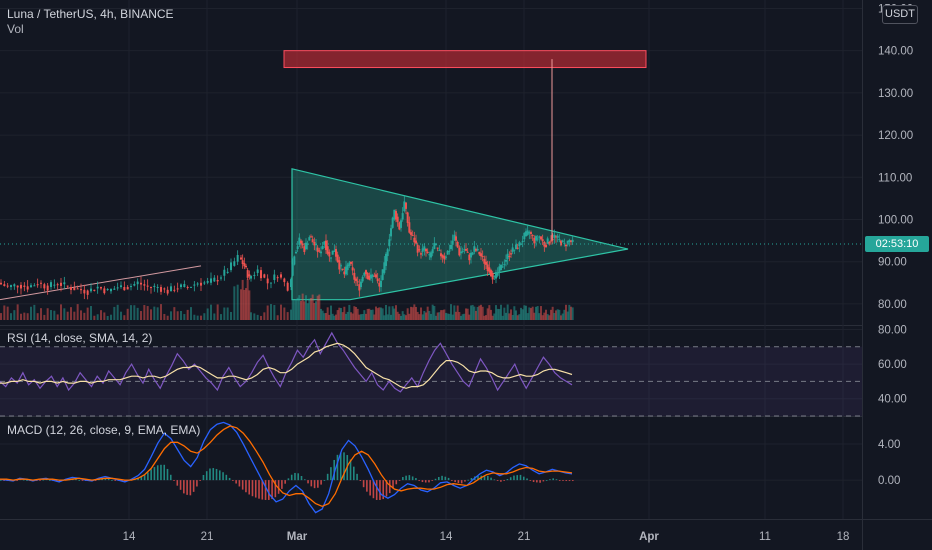 The width and height of the screenshot is (932, 550). What do you see at coordinates (460, 234) in the screenshot?
I see `symmetrical-triangle` at bounding box center [460, 234].